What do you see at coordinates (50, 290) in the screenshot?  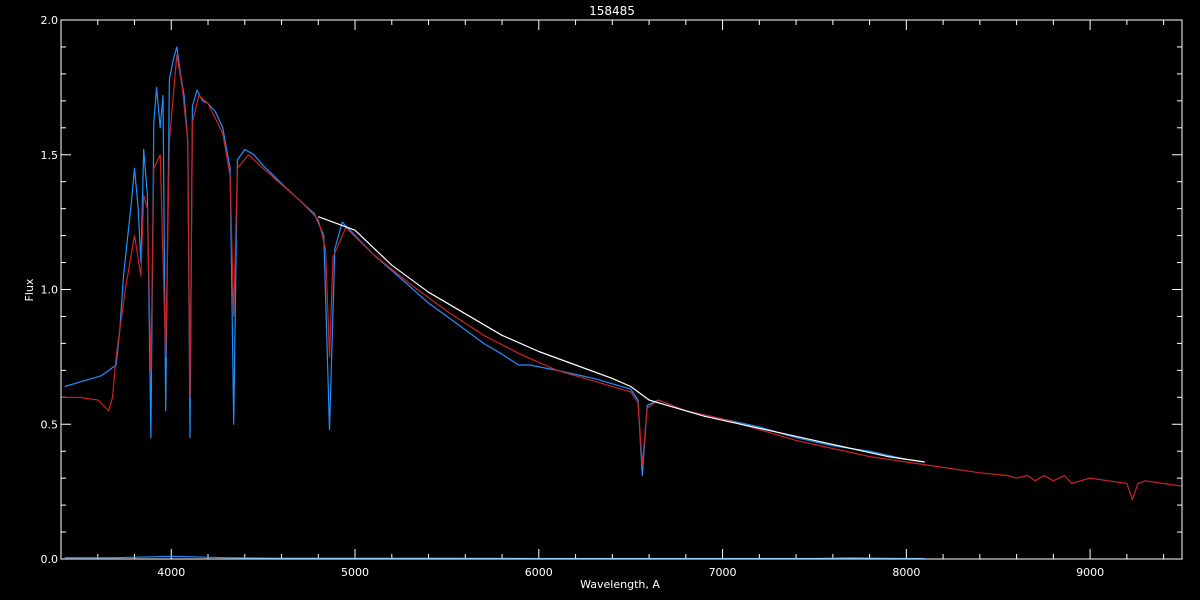 I see `y-tick-label: 1.0` at bounding box center [50, 290].